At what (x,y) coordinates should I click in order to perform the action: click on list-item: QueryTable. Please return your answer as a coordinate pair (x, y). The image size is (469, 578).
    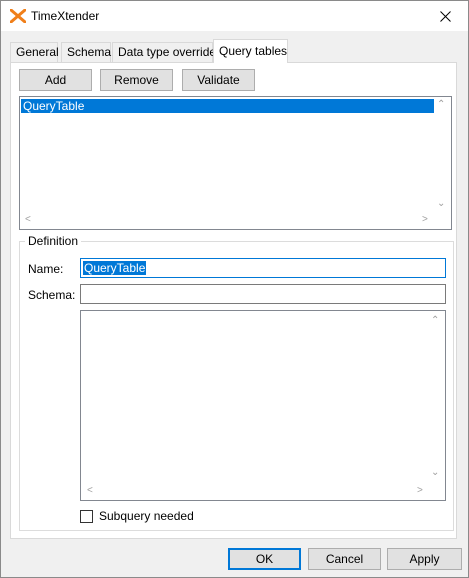
    Looking at the image, I should click on (227, 106).